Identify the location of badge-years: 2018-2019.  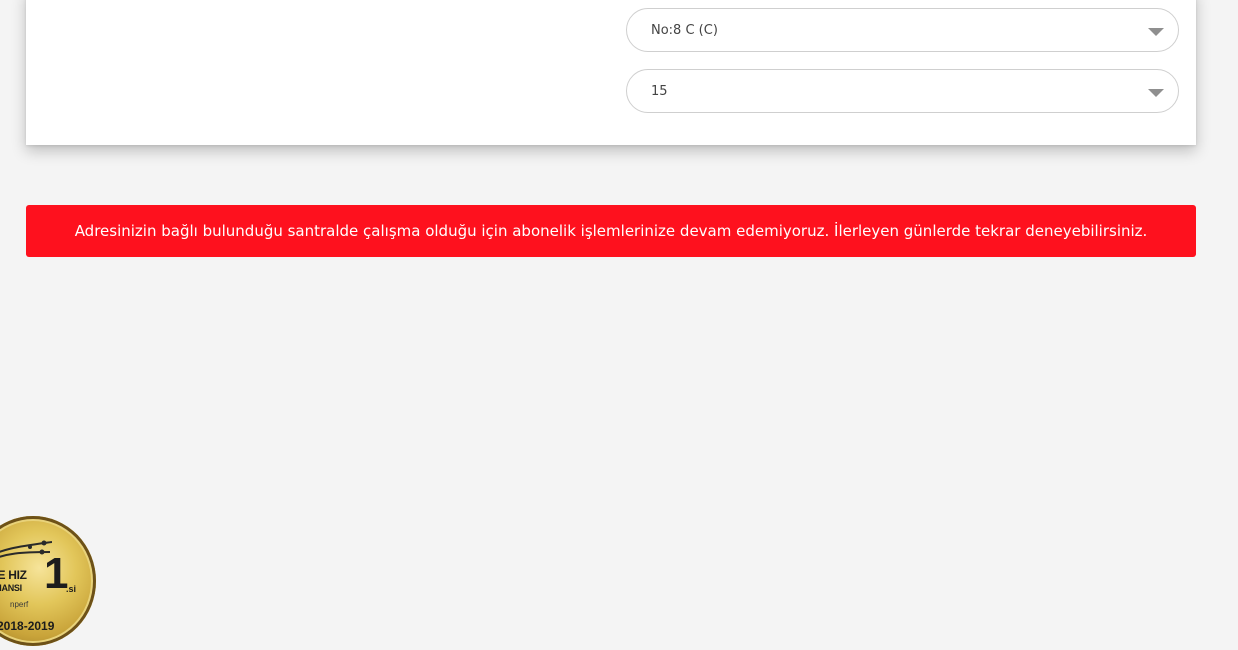
(27, 626).